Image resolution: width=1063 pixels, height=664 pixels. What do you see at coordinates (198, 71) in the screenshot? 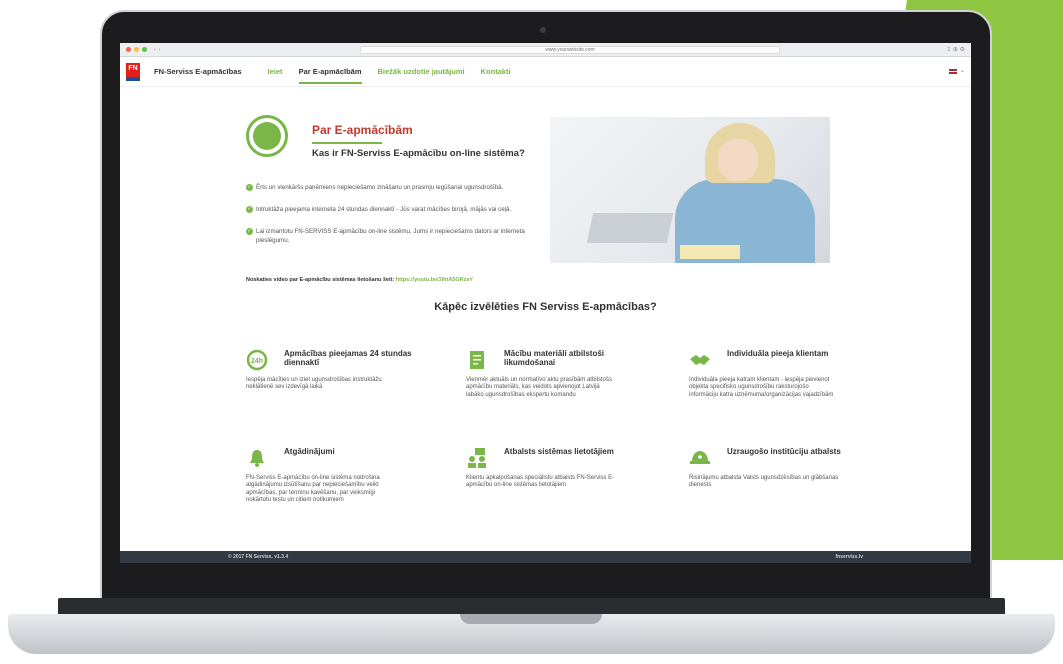
I see `brand-name: FN-Serviss E-apmācības` at bounding box center [198, 71].